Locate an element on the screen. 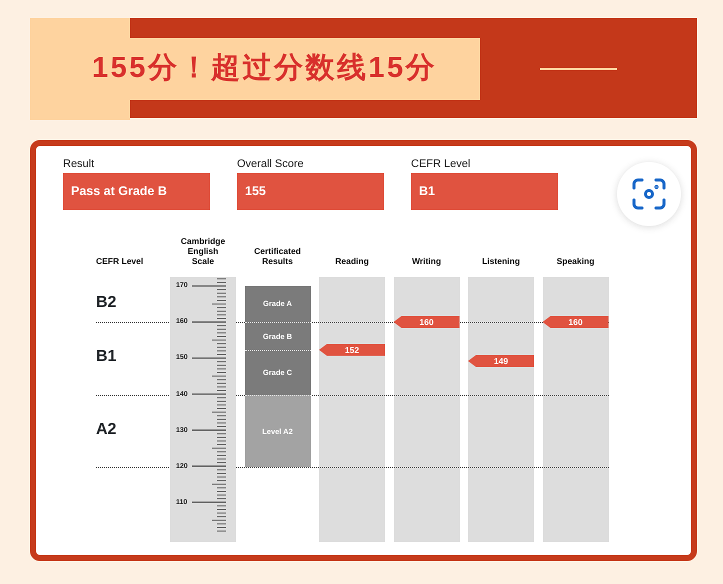  column-heading: Listening is located at coordinates (501, 261).